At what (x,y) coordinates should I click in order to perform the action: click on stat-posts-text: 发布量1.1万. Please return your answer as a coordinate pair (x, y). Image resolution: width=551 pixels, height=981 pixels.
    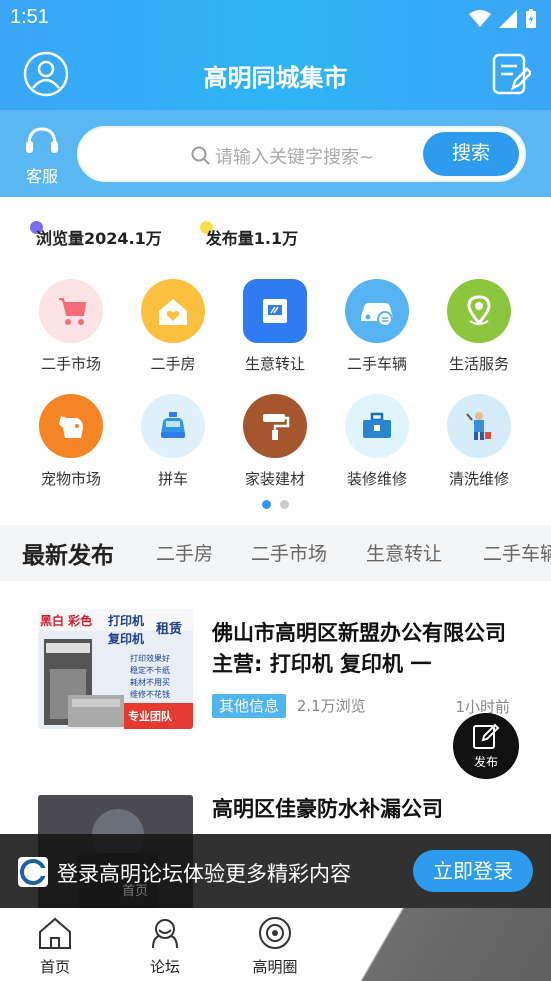
    Looking at the image, I should click on (252, 238).